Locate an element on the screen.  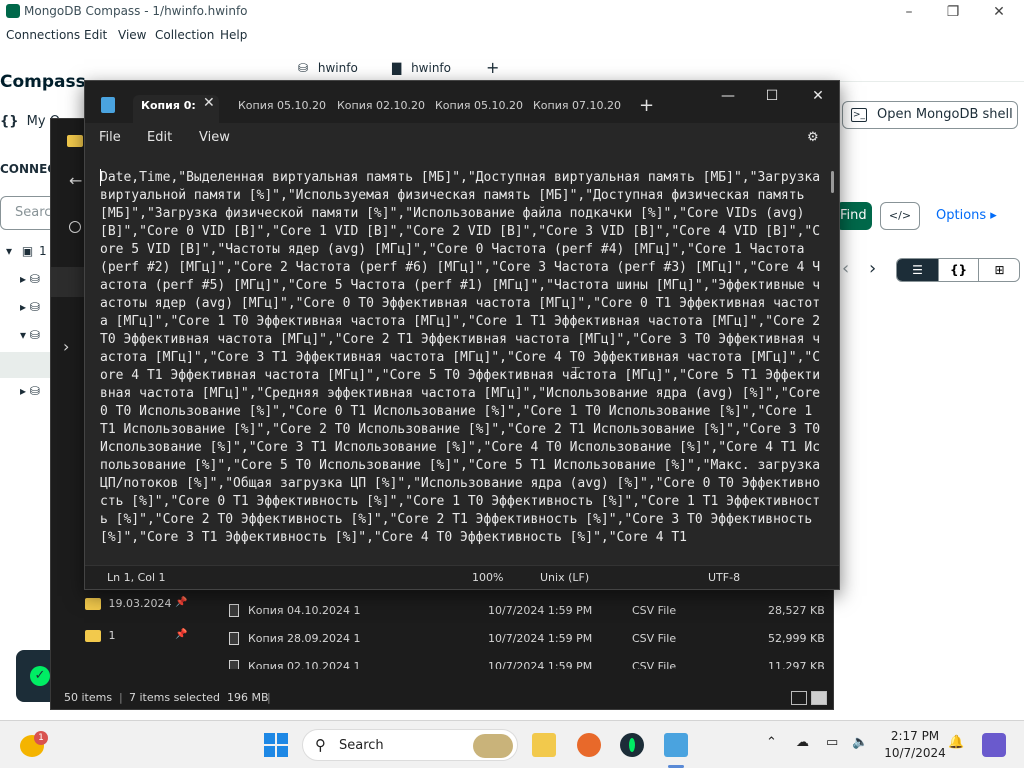
vertical-scrollbar is located at coordinates (832, 182).